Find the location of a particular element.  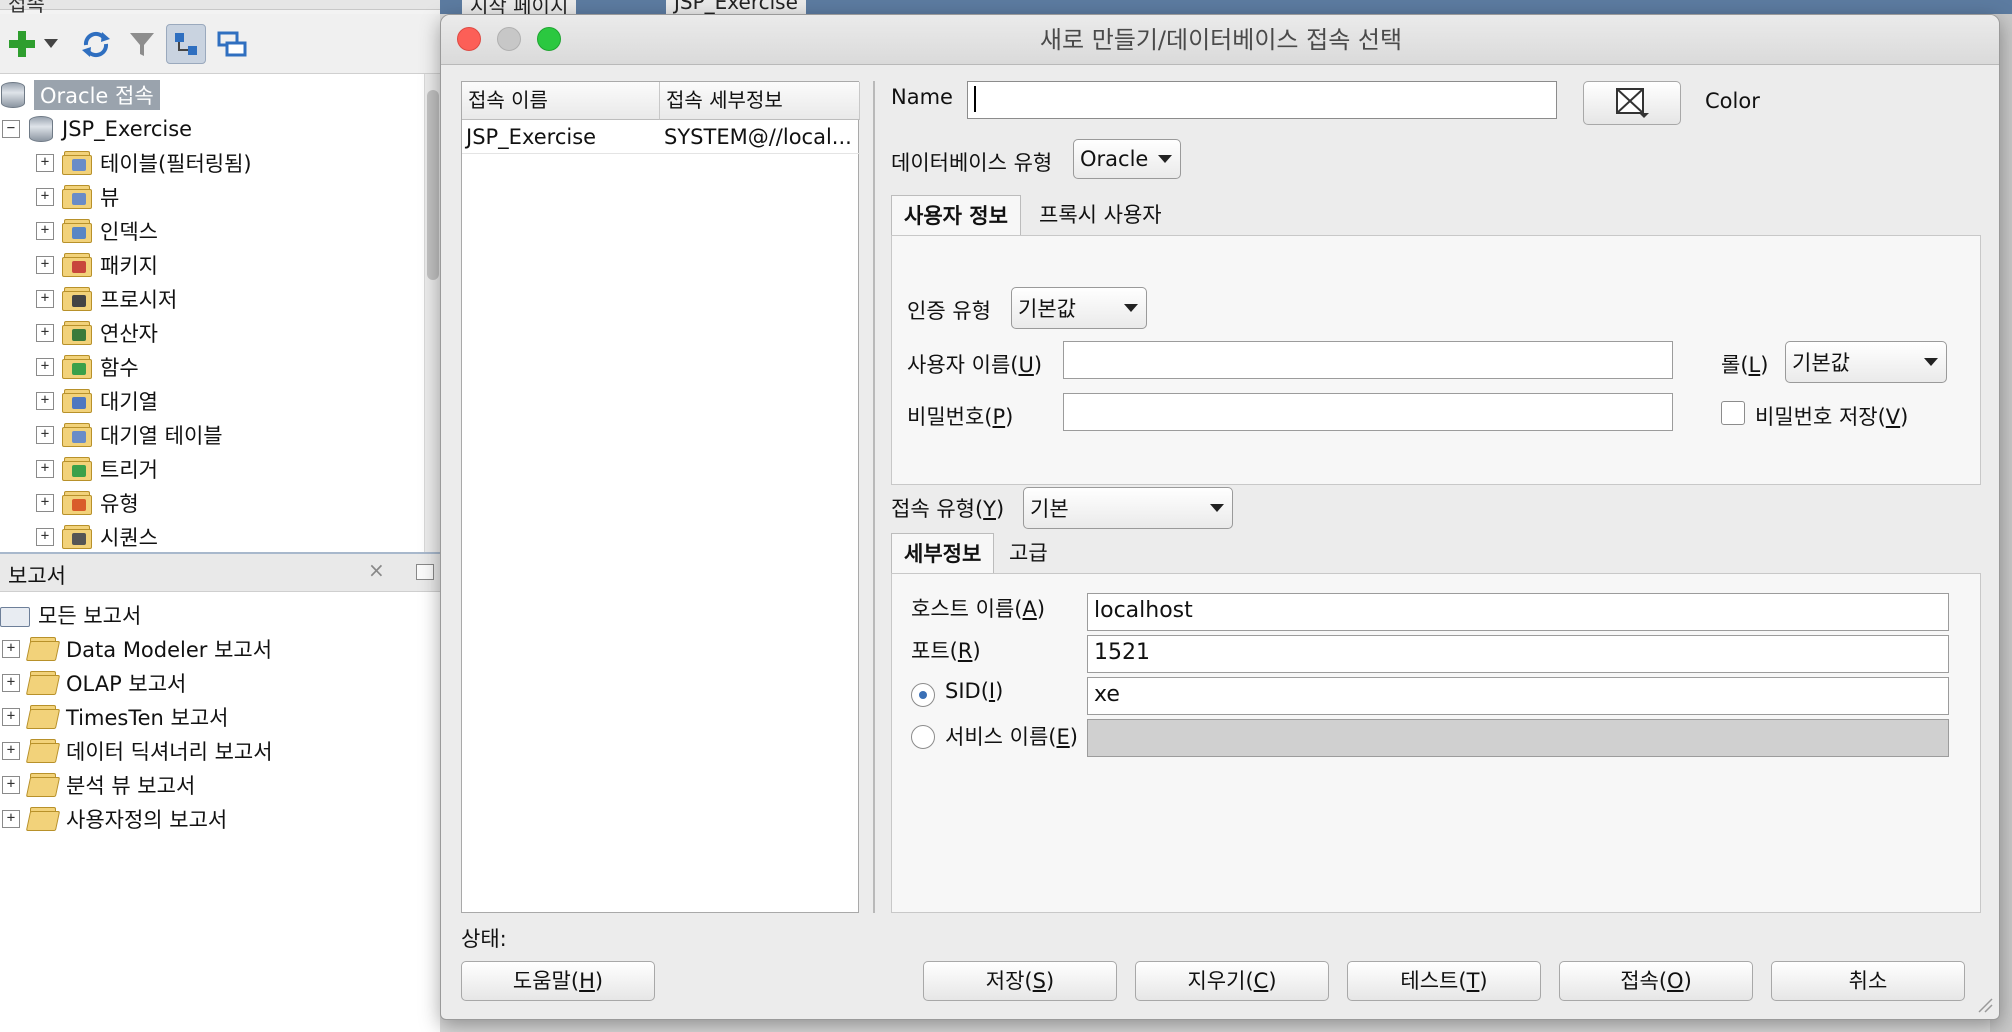

tree-item: + 함수 is located at coordinates (87, 367).